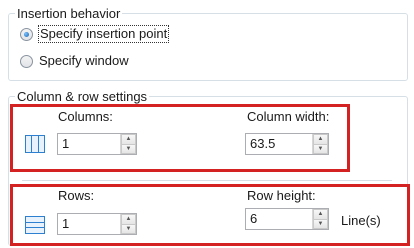 This screenshot has height=248, width=414. Describe the element at coordinates (26, 34) in the screenshot. I see `specify-insertion-point-radio` at that location.